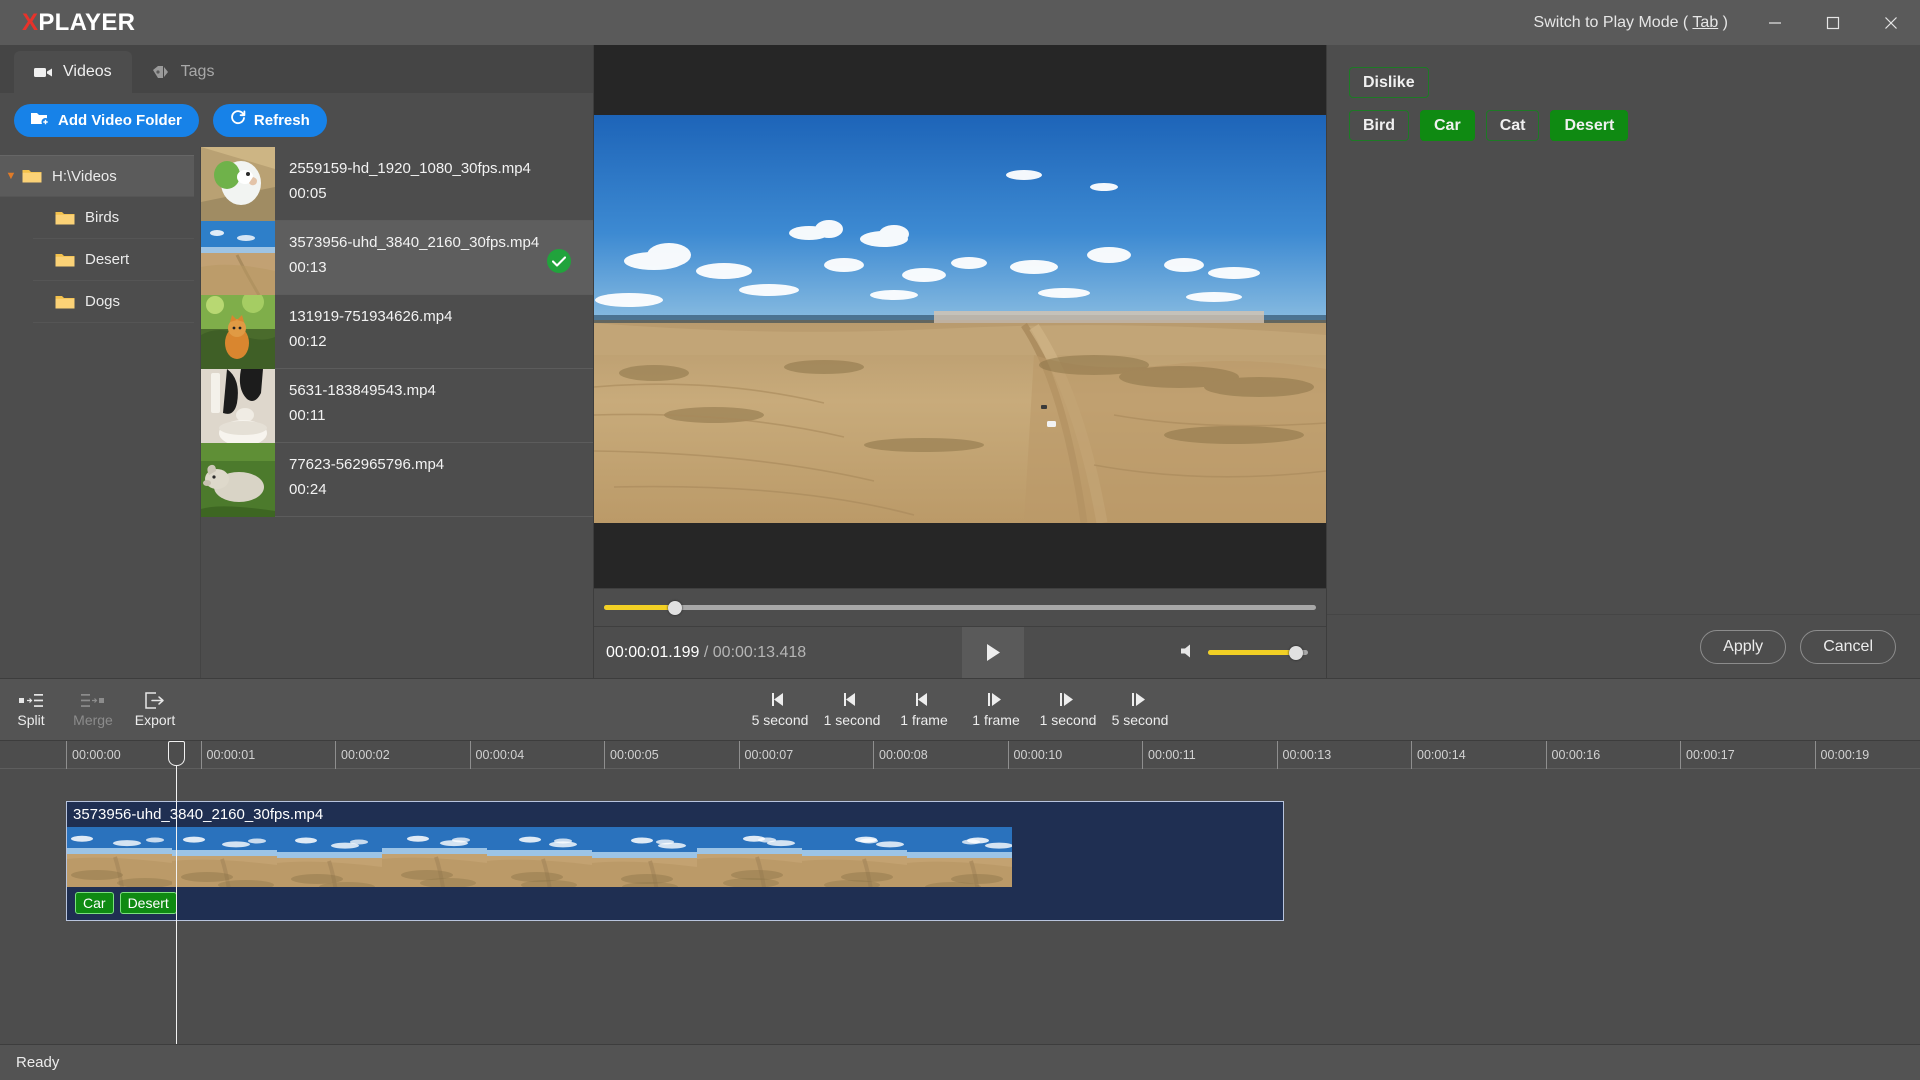 The width and height of the screenshot is (1920, 1080). What do you see at coordinates (155, 720) in the screenshot?
I see `export-label: Export` at bounding box center [155, 720].